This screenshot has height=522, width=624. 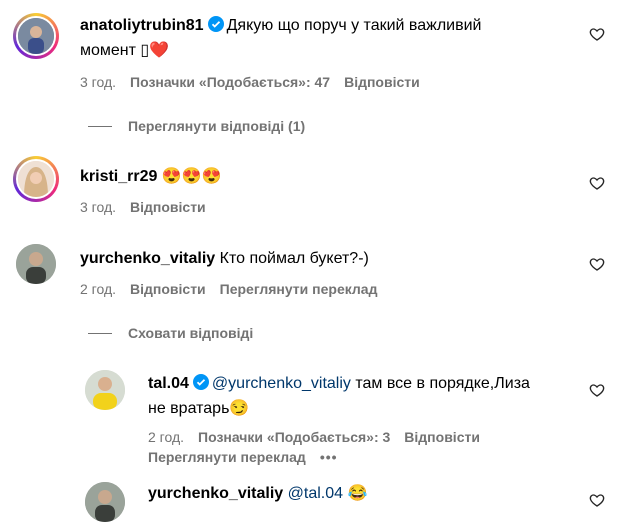 I want to click on mention-link: @yurchenko_vitaliy, so click(x=281, y=383).